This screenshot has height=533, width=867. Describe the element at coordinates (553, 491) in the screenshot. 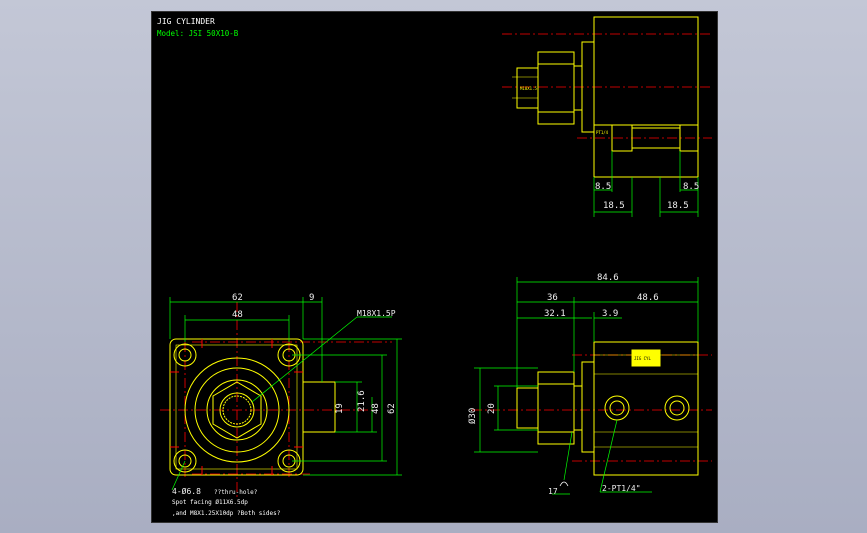

I see `dim-17: 17` at that location.